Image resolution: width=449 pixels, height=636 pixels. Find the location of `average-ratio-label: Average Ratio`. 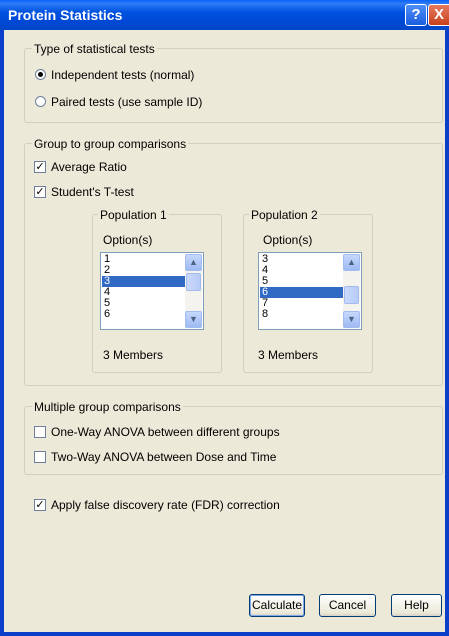

average-ratio-label: Average Ratio is located at coordinates (89, 167).